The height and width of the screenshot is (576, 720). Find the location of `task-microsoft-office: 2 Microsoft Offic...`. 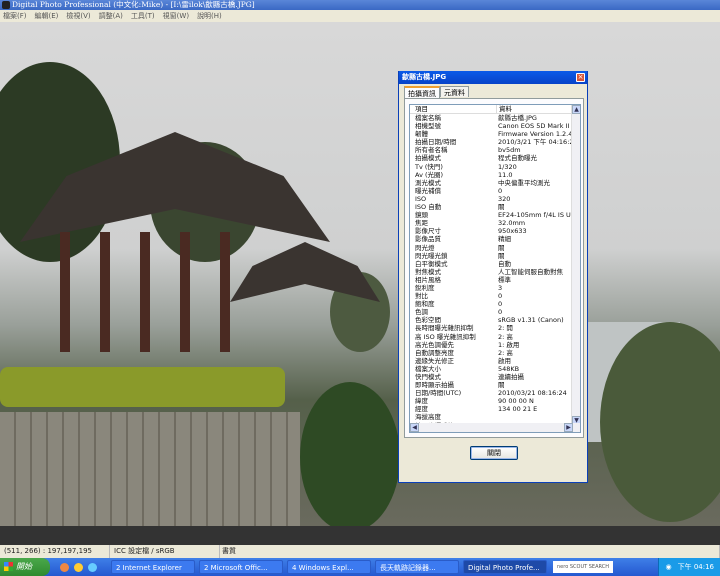

task-microsoft-office: 2 Microsoft Offic... is located at coordinates (241, 567).